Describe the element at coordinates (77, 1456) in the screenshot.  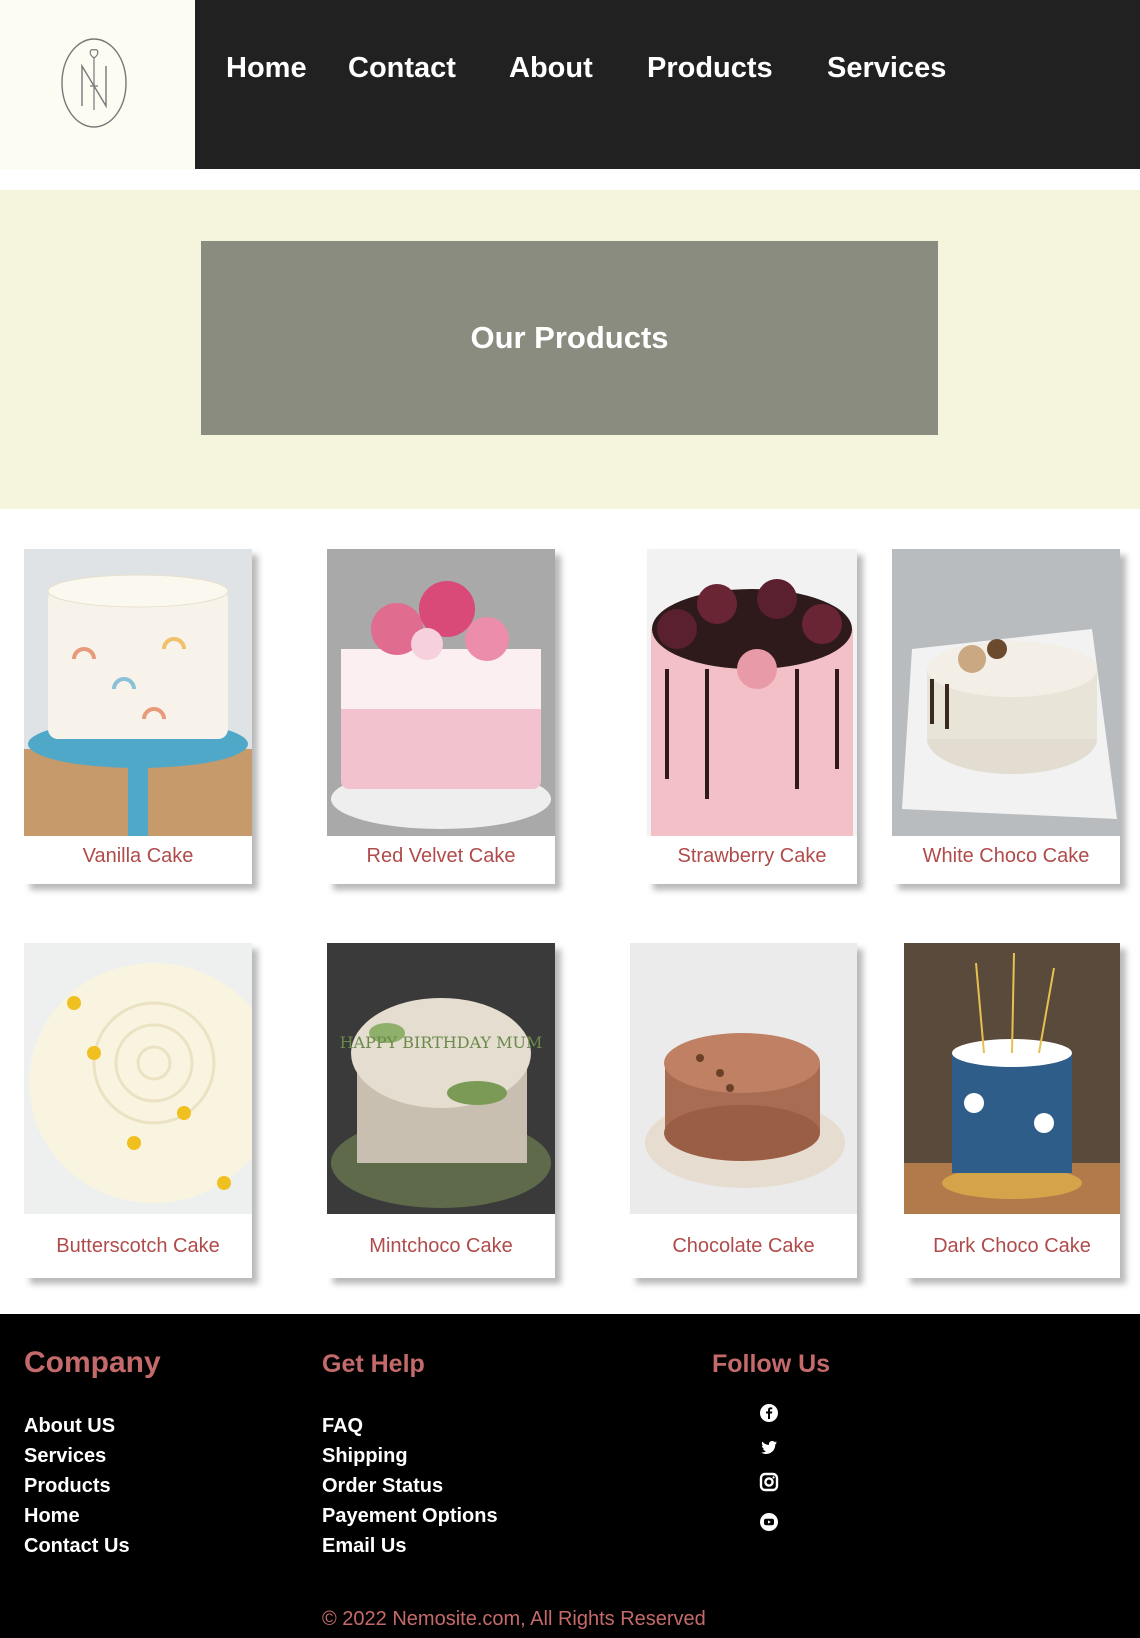
I see `footer-link-services: Services` at that location.